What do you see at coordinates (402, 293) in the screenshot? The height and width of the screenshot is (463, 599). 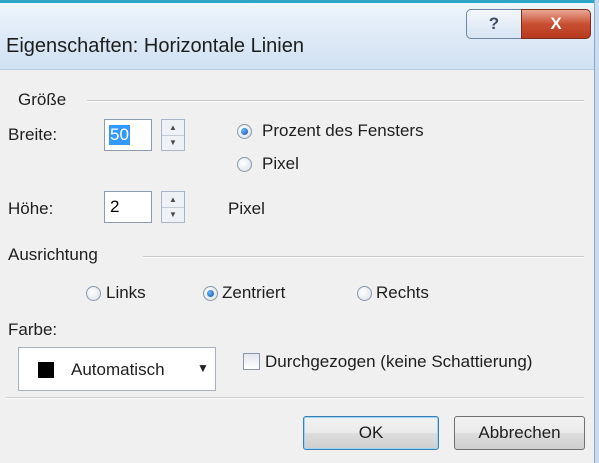 I see `radio-align-right-label: Rechts` at bounding box center [402, 293].